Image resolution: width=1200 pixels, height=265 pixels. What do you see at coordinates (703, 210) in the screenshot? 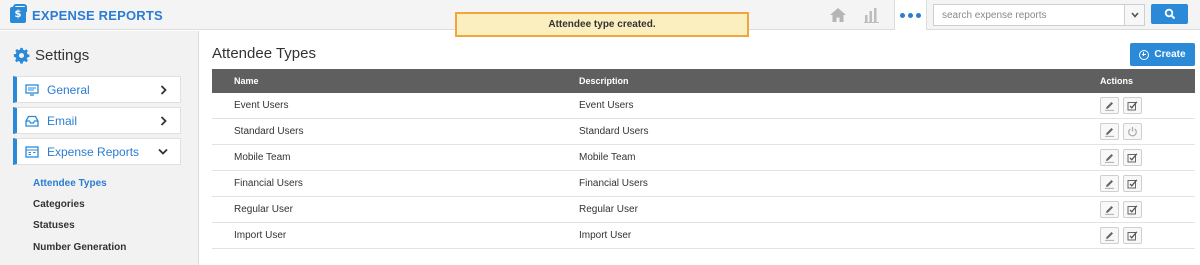
I see `table-row: Regular User Regular User` at bounding box center [703, 210].